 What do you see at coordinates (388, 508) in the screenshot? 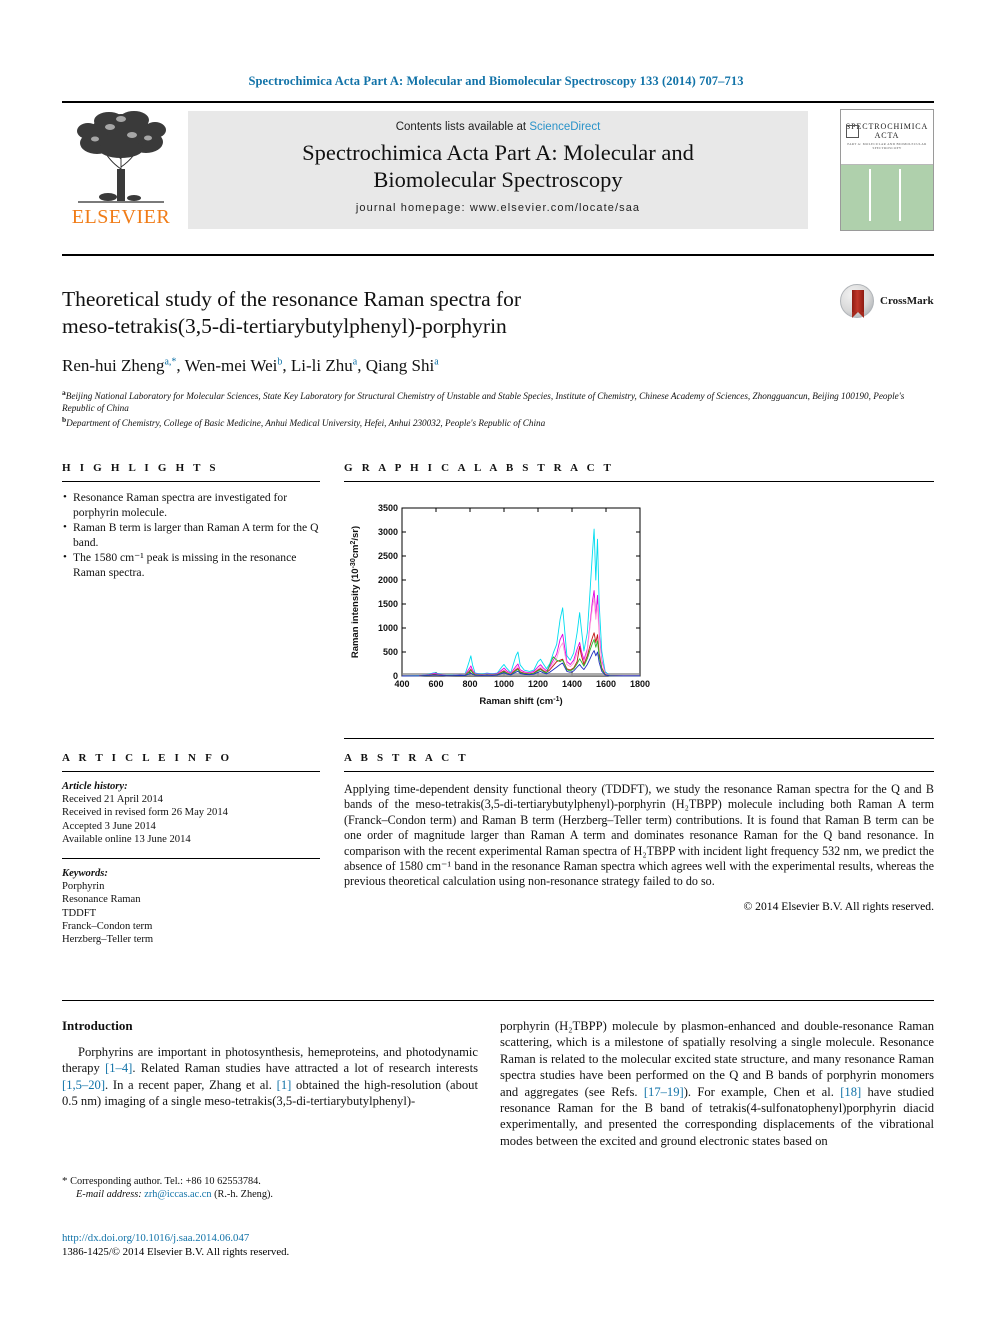
I see `svg-text: 3500` at bounding box center [388, 508].